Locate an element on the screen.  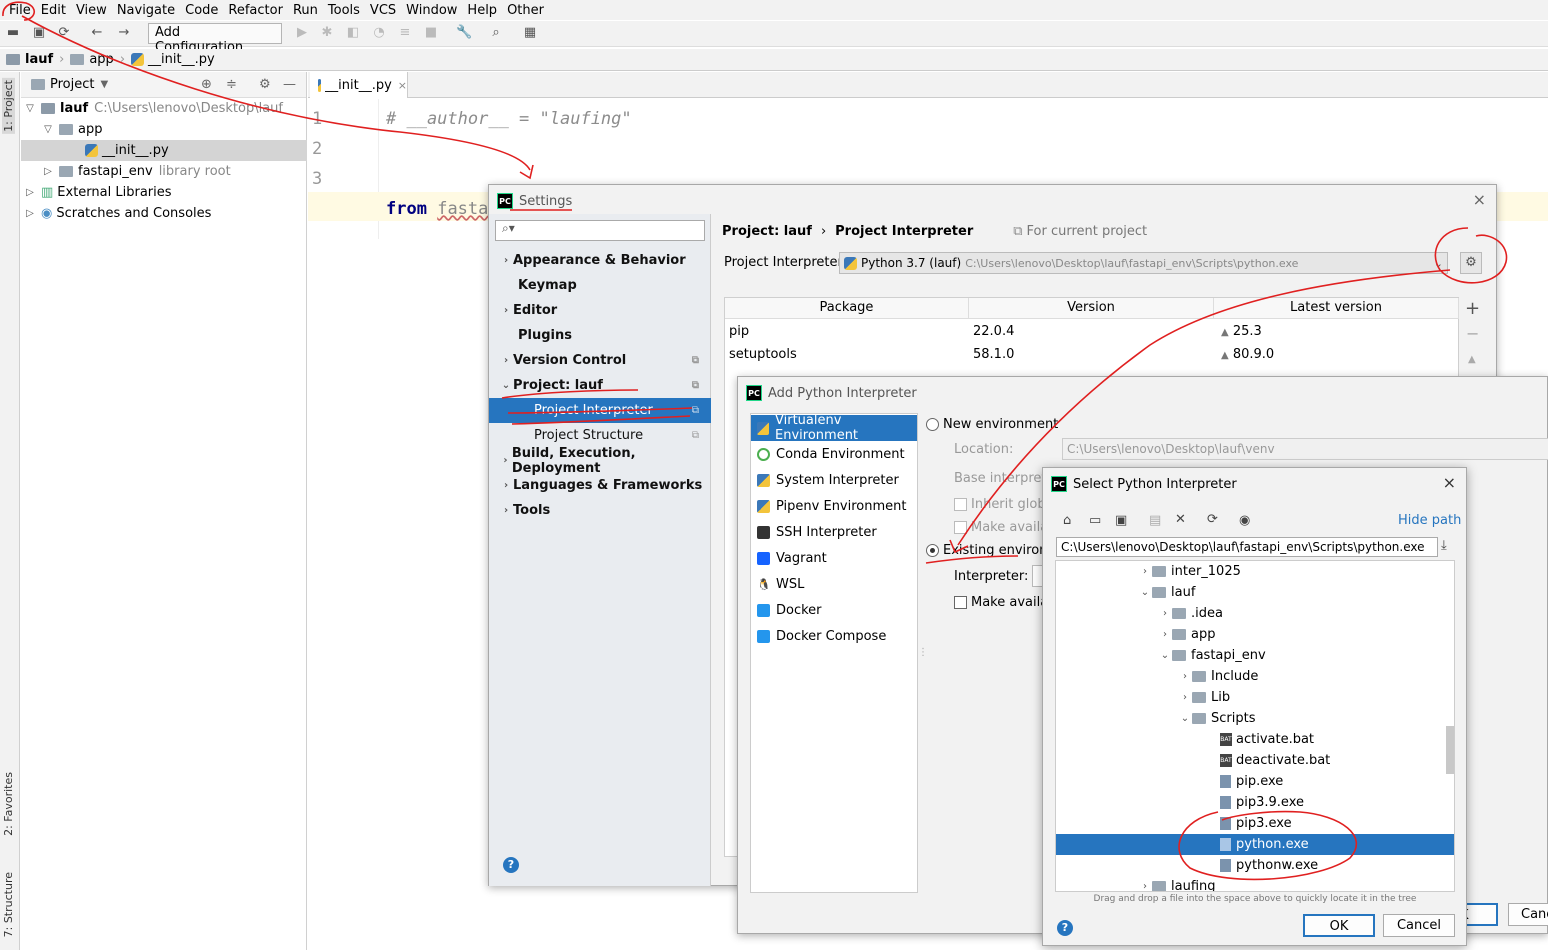
make-available-checkbox-1: Make availa is located at coordinates (1001, 527).